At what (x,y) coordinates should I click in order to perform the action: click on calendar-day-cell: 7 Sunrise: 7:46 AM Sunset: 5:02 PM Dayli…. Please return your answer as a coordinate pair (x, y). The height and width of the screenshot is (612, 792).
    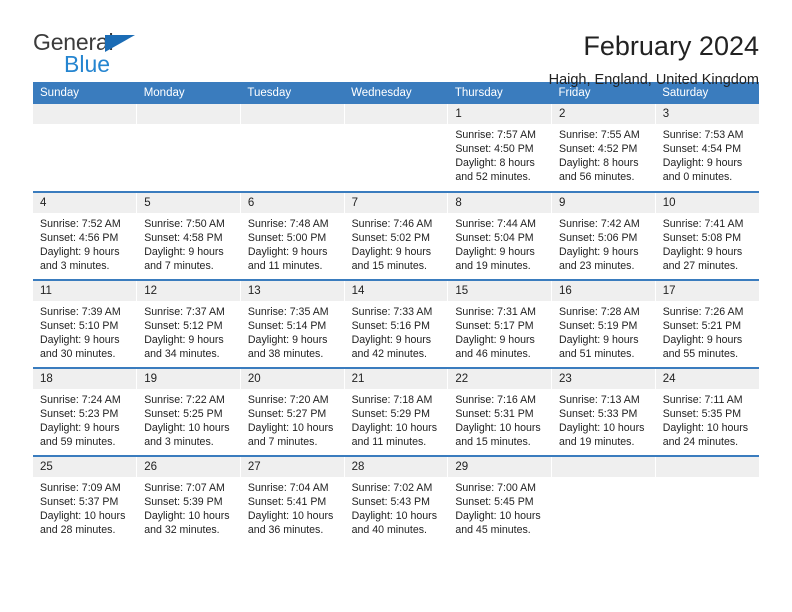
    Looking at the image, I should click on (396, 235).